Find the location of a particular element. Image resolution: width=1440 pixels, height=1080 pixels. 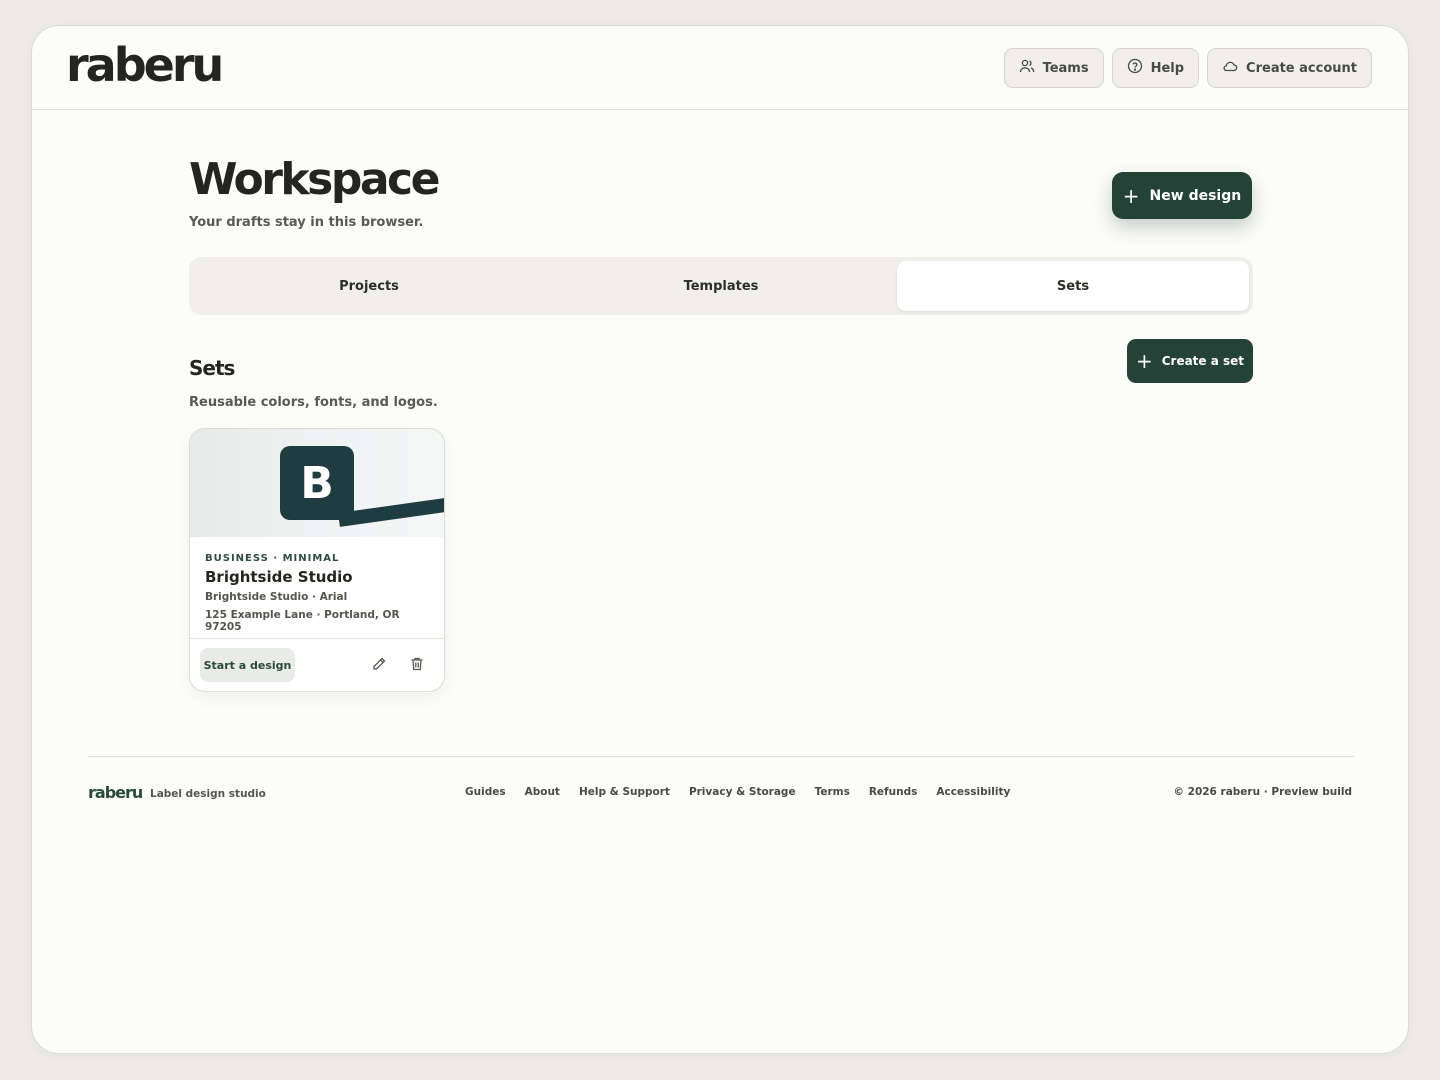

help-circle-icon is located at coordinates (1135, 68).